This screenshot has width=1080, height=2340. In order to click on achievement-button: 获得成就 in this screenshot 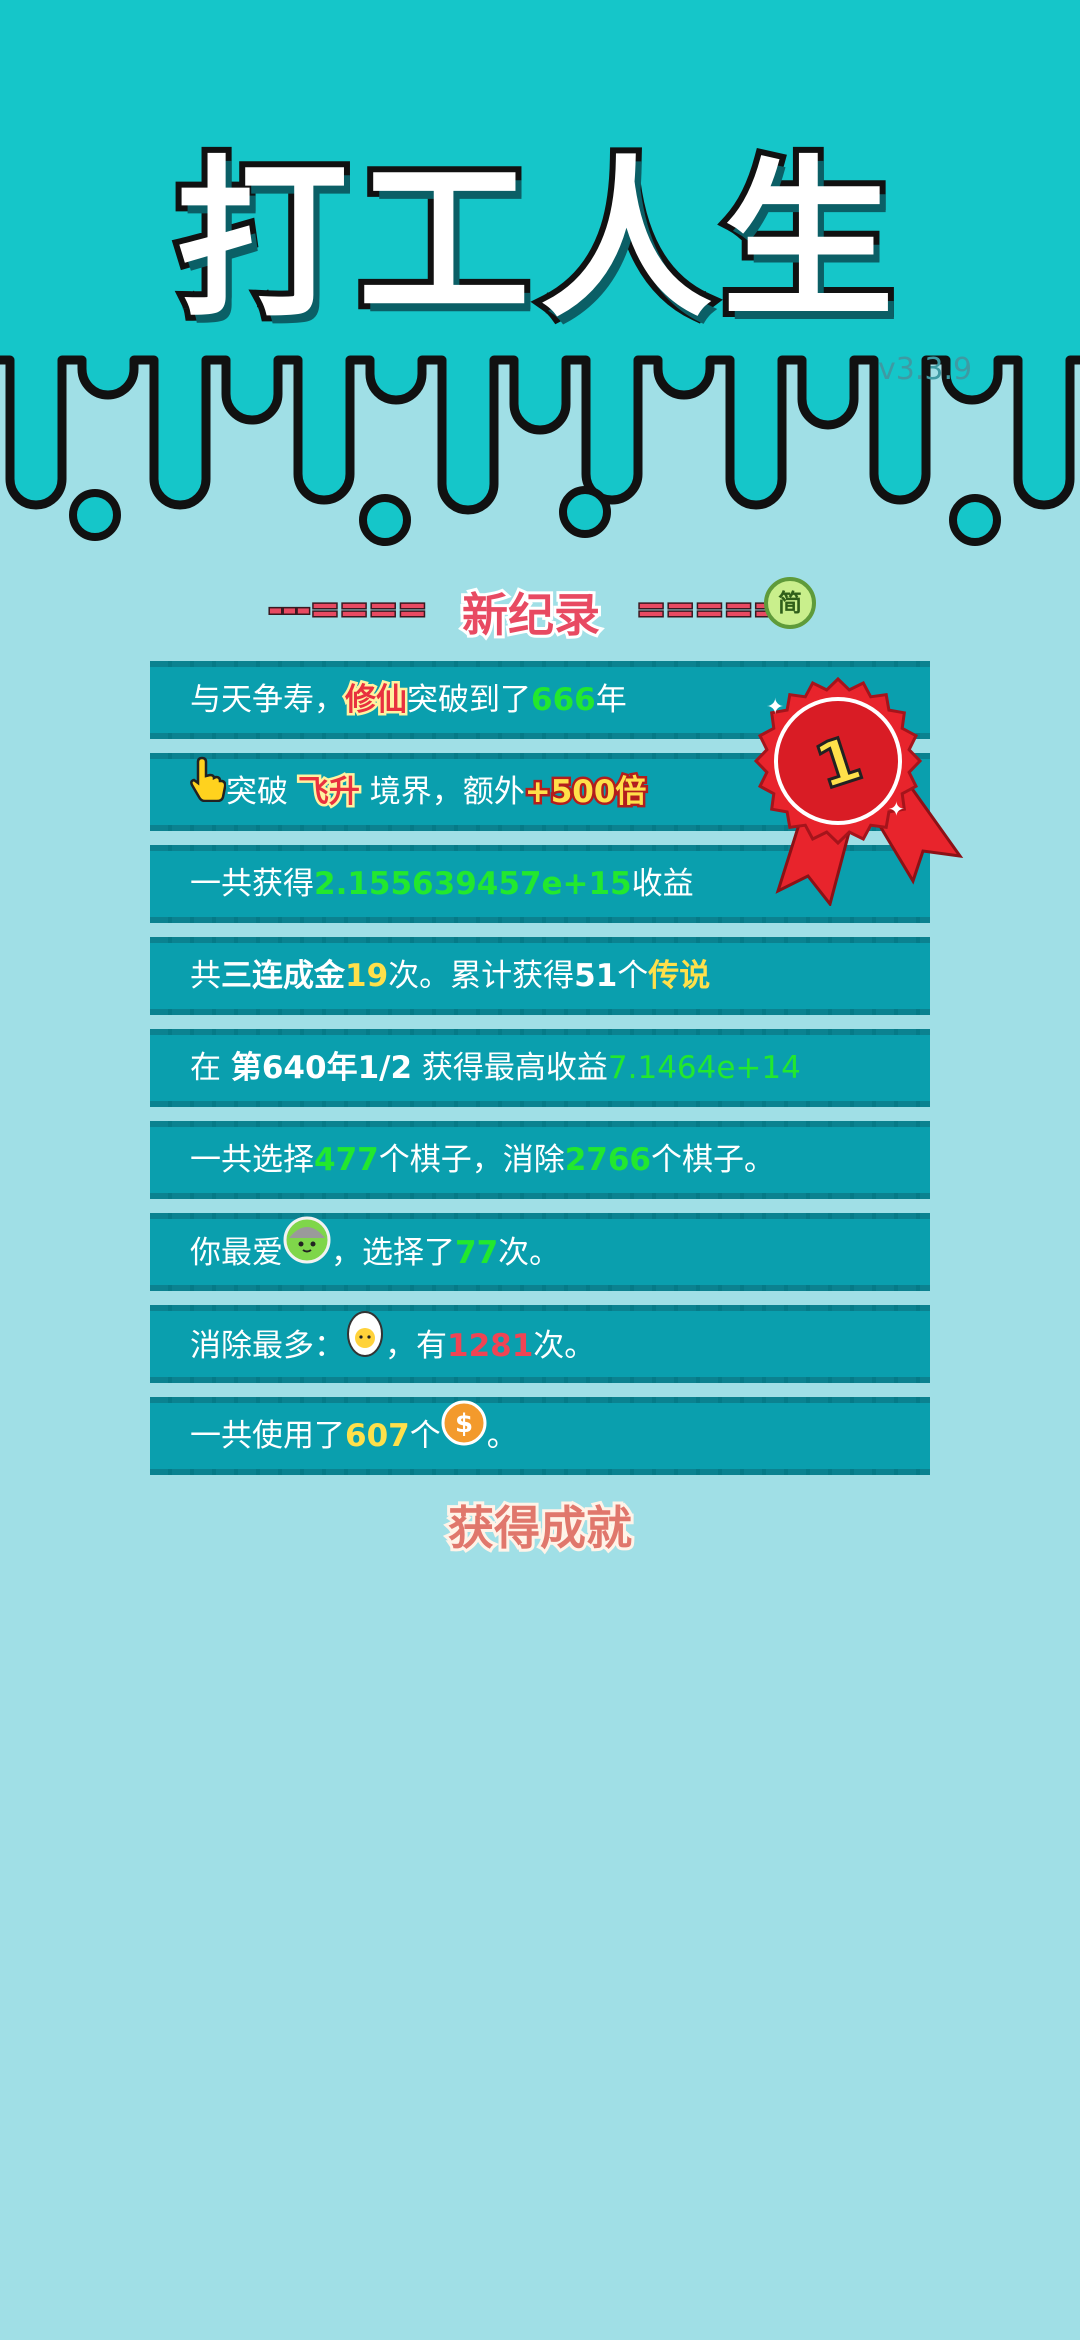, I will do `click(540, 1525)`.